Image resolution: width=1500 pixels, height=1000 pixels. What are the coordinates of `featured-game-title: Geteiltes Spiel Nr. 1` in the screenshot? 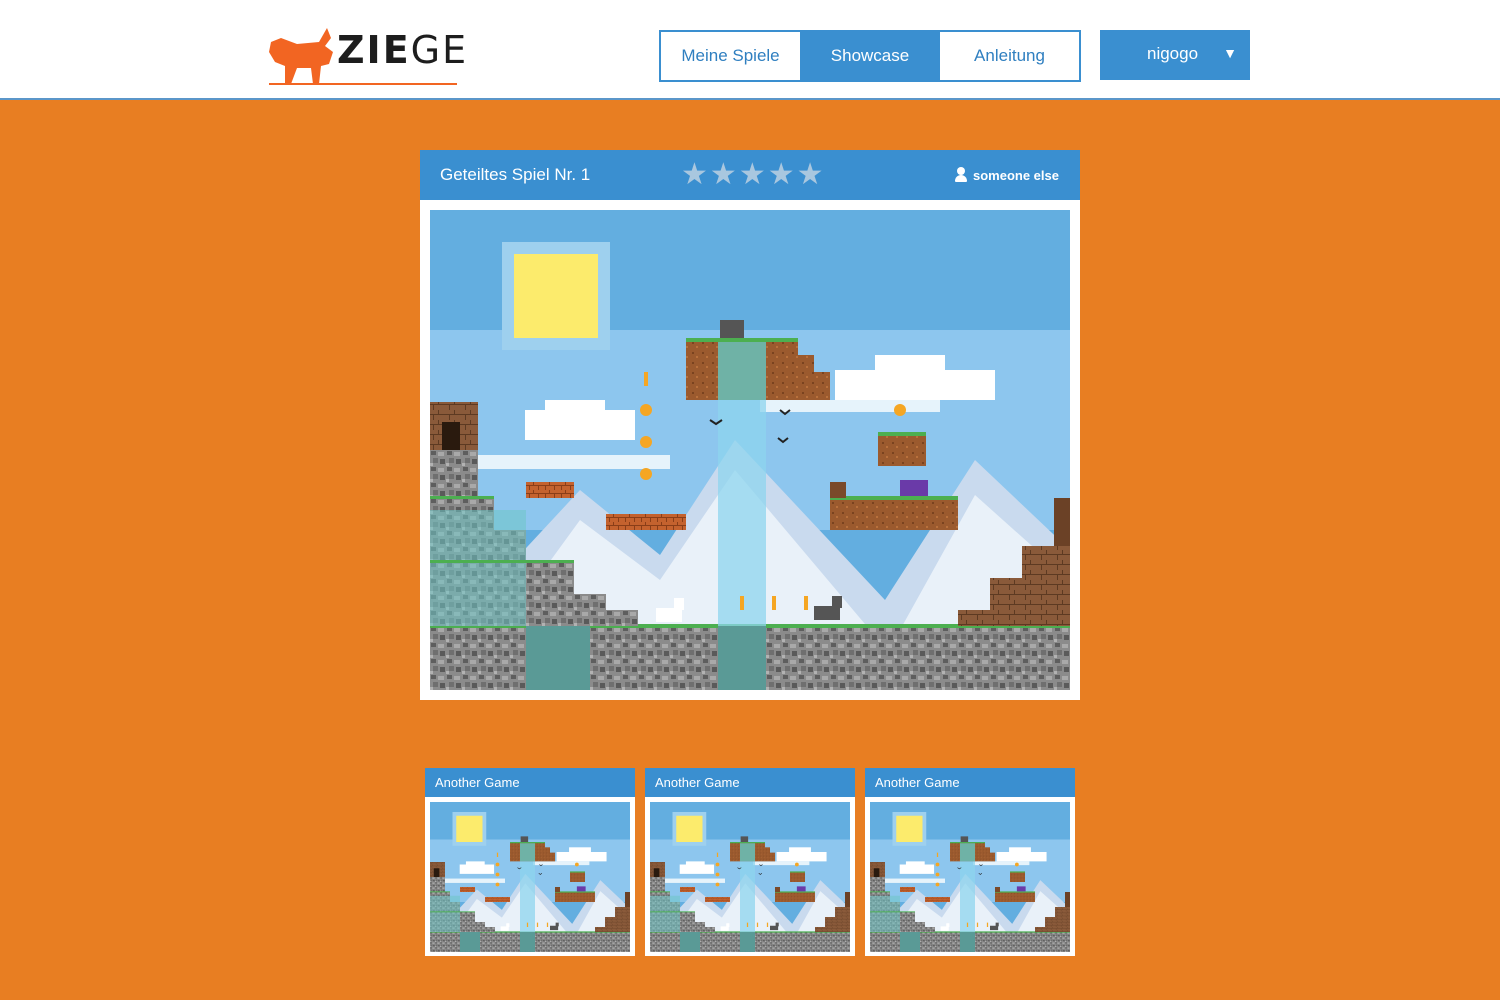 It's located at (515, 174).